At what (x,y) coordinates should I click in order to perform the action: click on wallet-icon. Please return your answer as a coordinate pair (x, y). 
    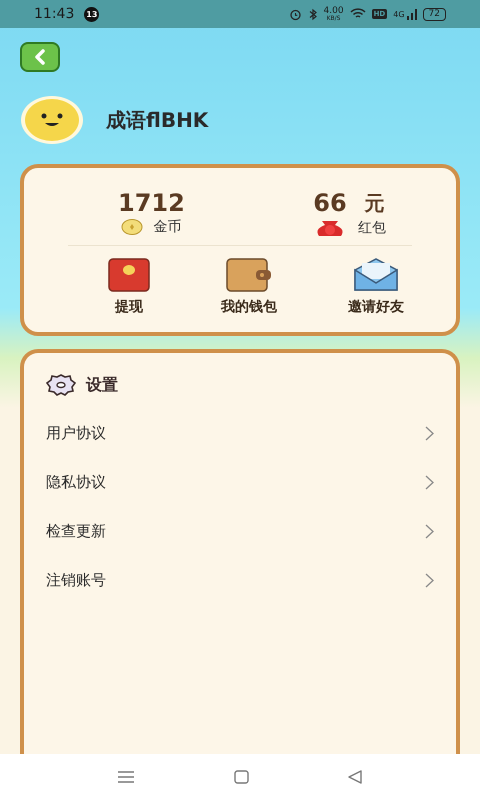
    Looking at the image, I should click on (249, 275).